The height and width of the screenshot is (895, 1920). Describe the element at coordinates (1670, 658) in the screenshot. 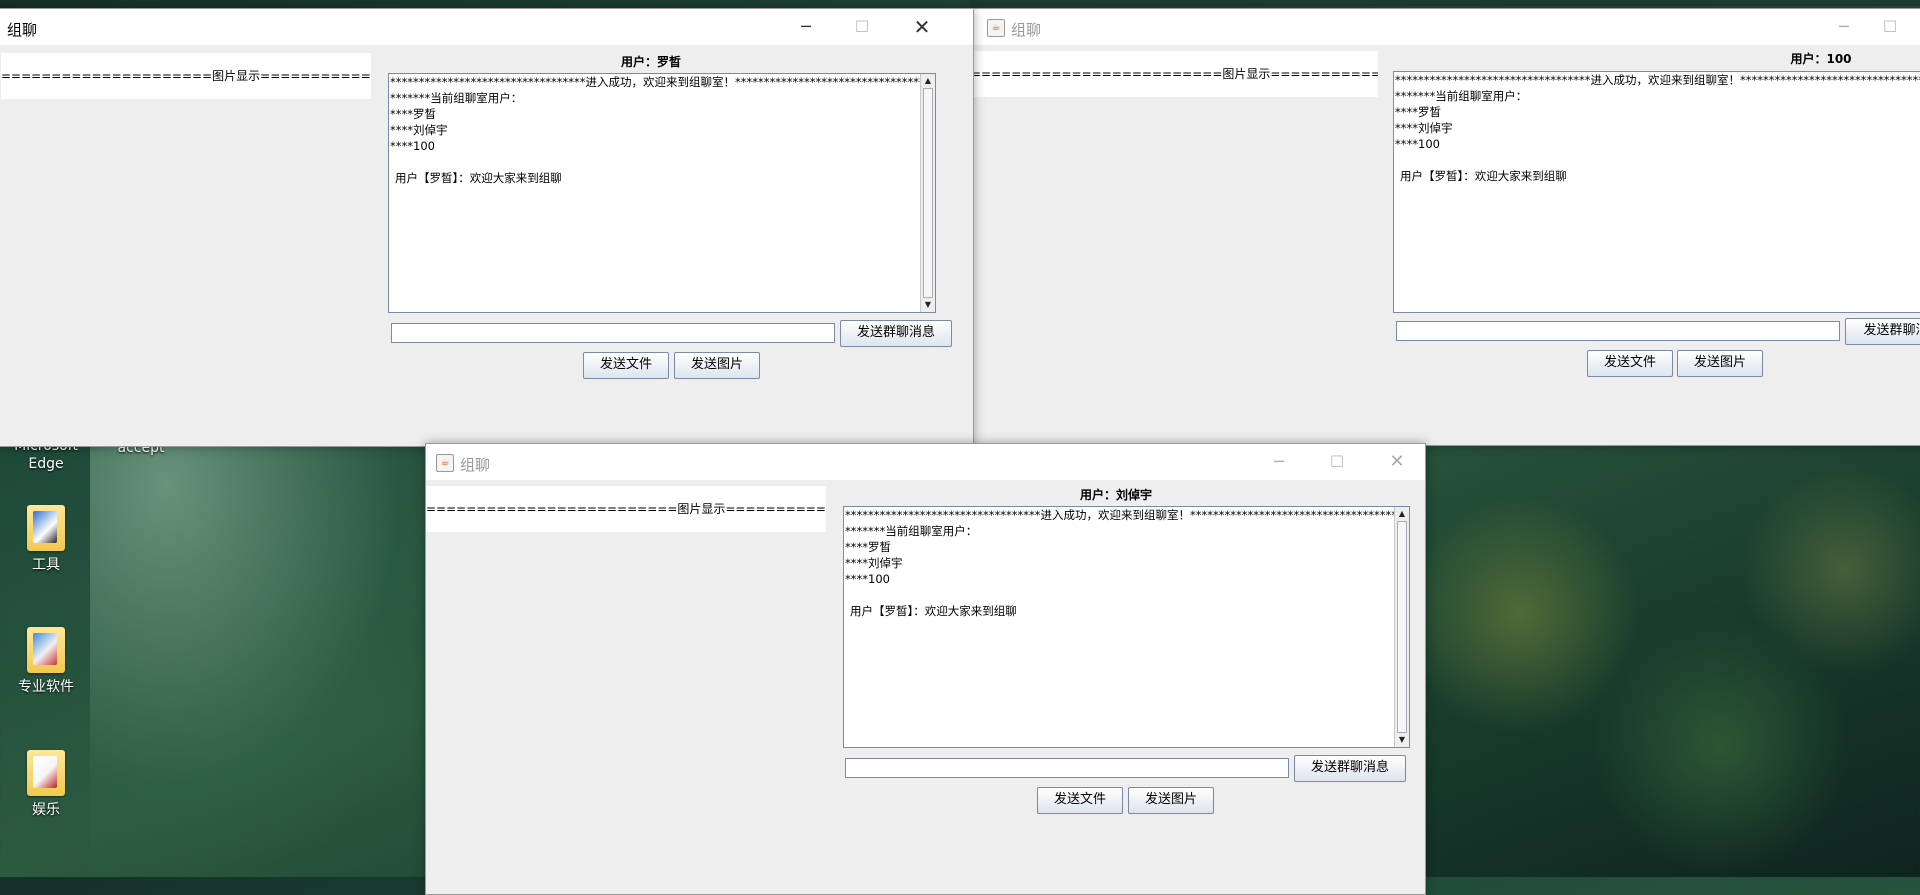

I see `wallpaper-trees` at that location.